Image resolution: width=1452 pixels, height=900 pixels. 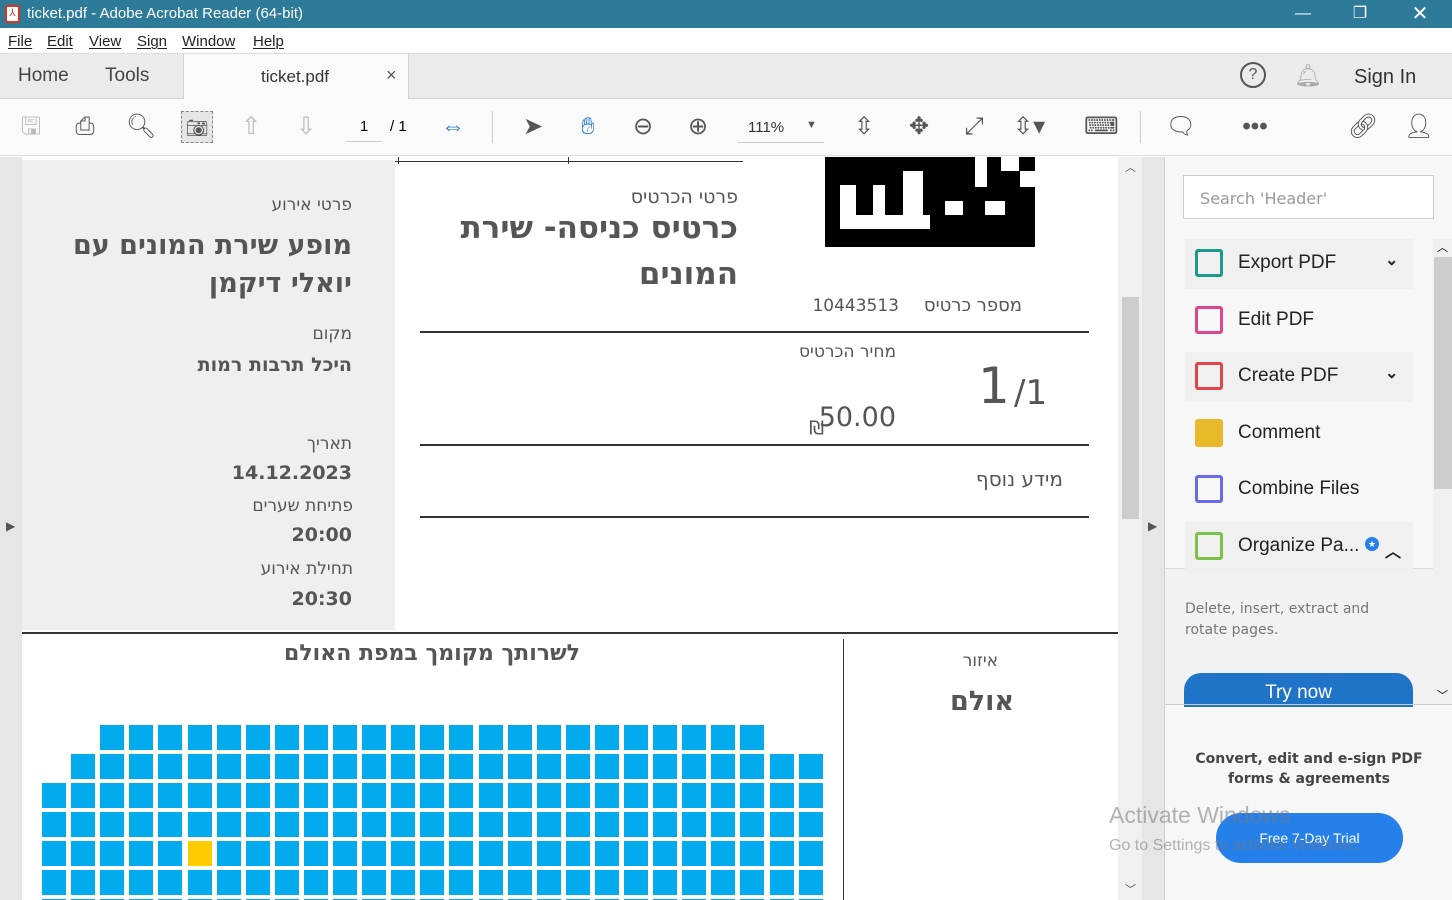 I want to click on prev-page-icon: ⇧, so click(x=251, y=127).